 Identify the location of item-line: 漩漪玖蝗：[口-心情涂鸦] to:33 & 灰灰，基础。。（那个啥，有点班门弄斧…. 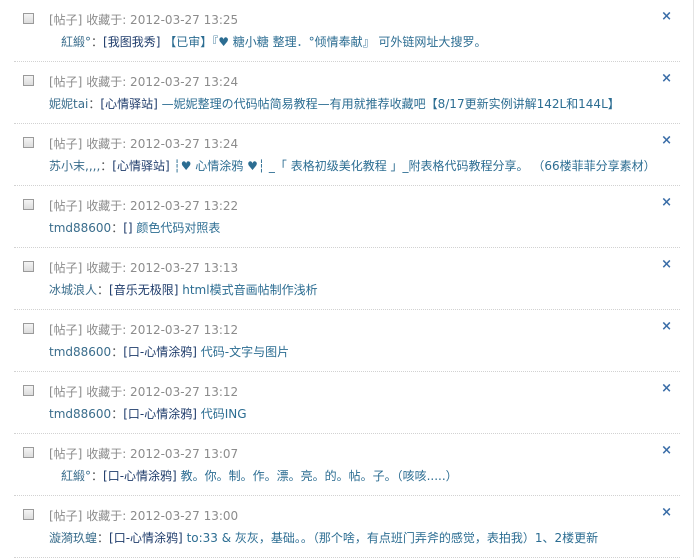
(323, 537).